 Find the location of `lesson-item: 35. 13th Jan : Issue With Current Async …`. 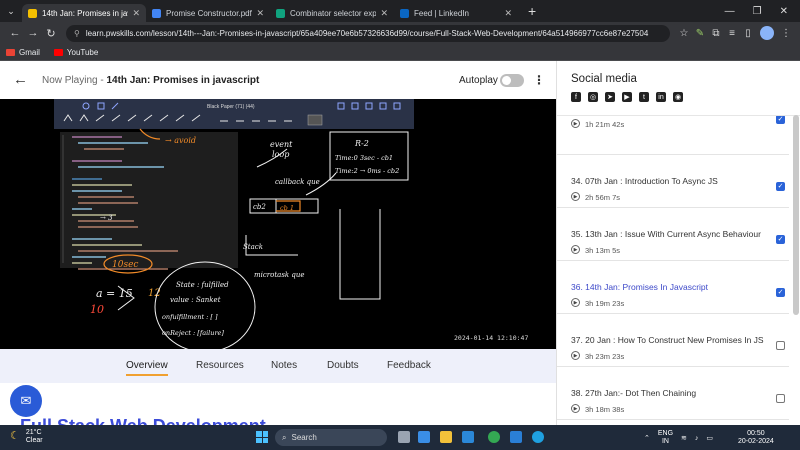

lesson-item: 35. 13th Jan : Issue With Current Async … is located at coordinates (673, 234).